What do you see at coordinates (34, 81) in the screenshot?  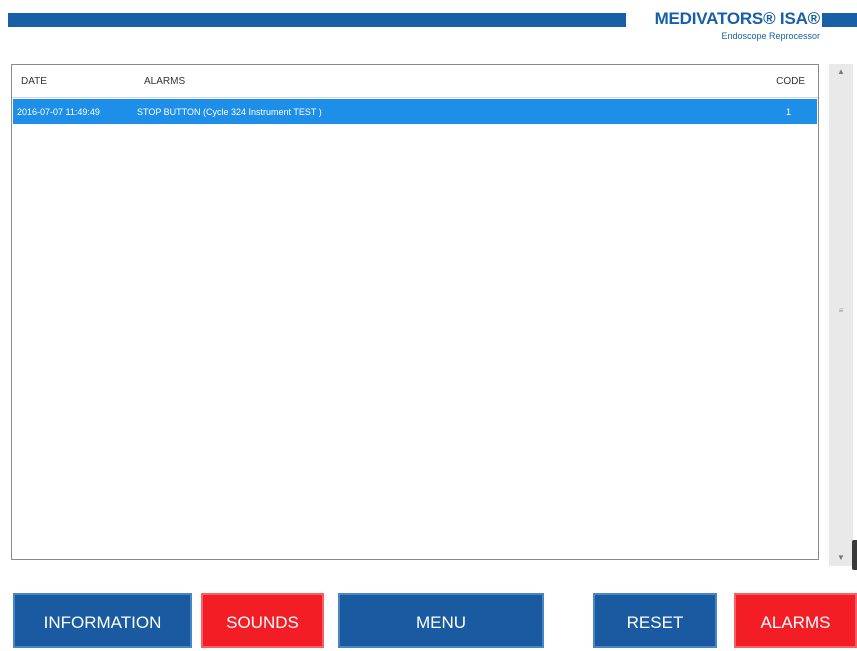 I see `column-header-date: DATE` at bounding box center [34, 81].